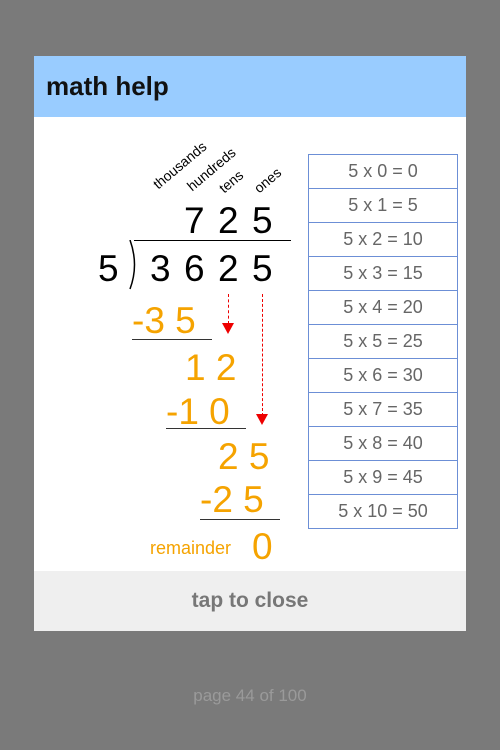 Image resolution: width=500 pixels, height=750 pixels. Describe the element at coordinates (107, 86) in the screenshot. I see `dialog-title: math help` at that location.